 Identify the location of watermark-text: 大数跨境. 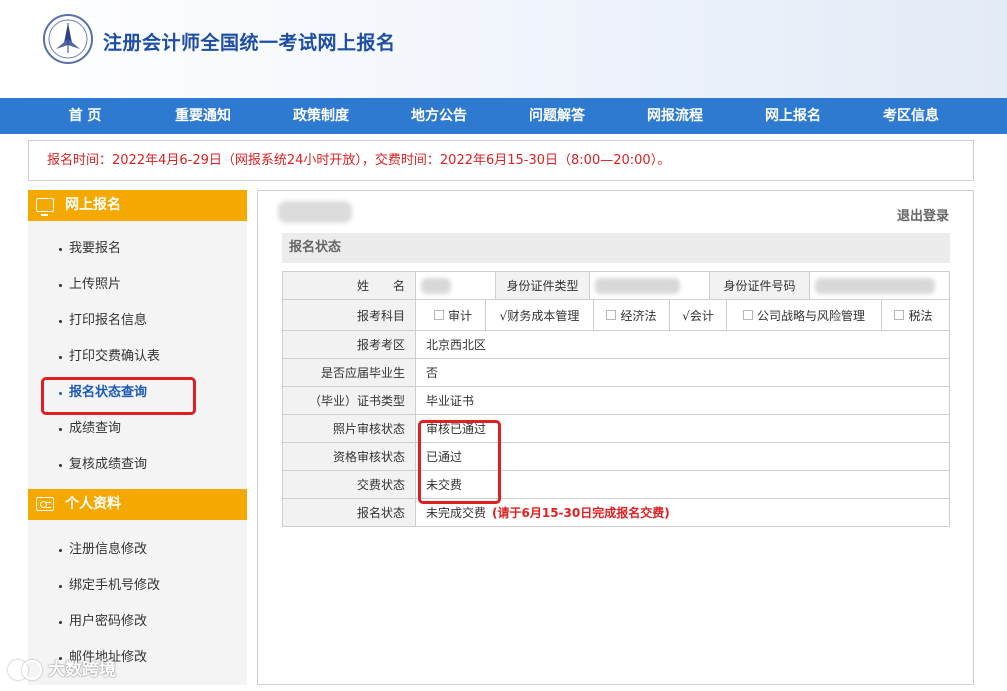
(82, 670).